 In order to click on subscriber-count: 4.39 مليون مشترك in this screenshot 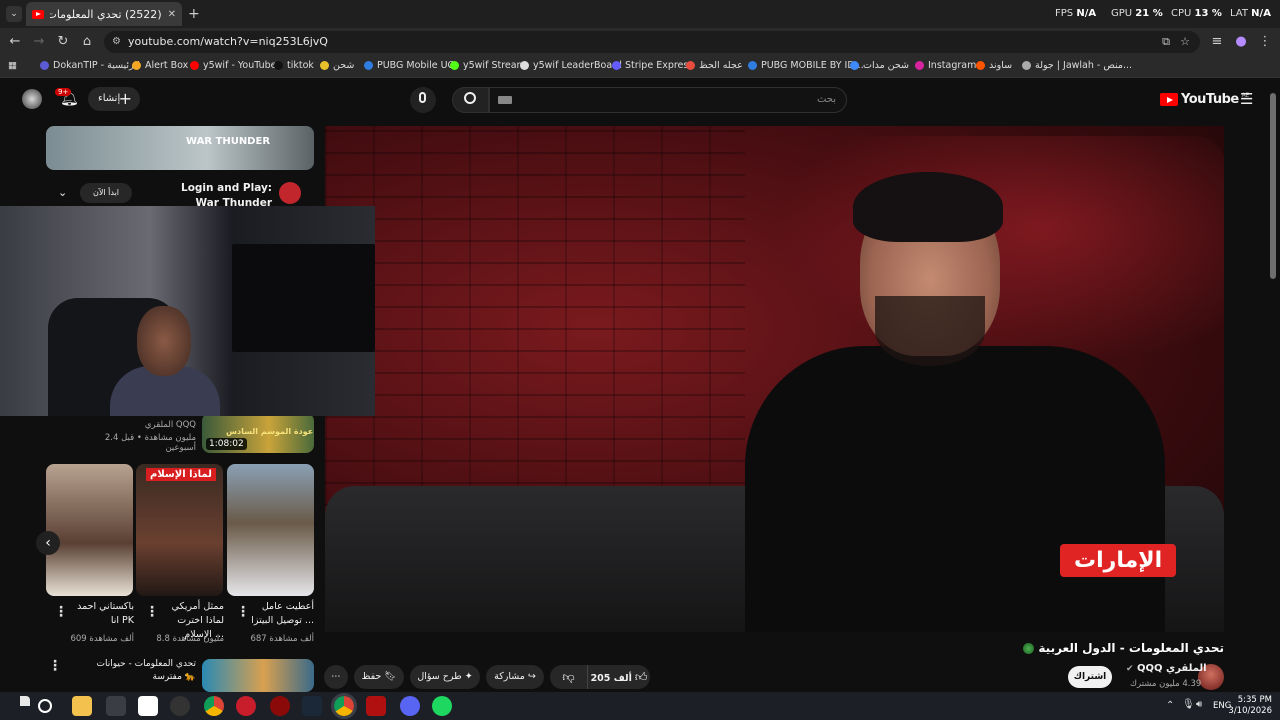, I will do `click(1166, 684)`.